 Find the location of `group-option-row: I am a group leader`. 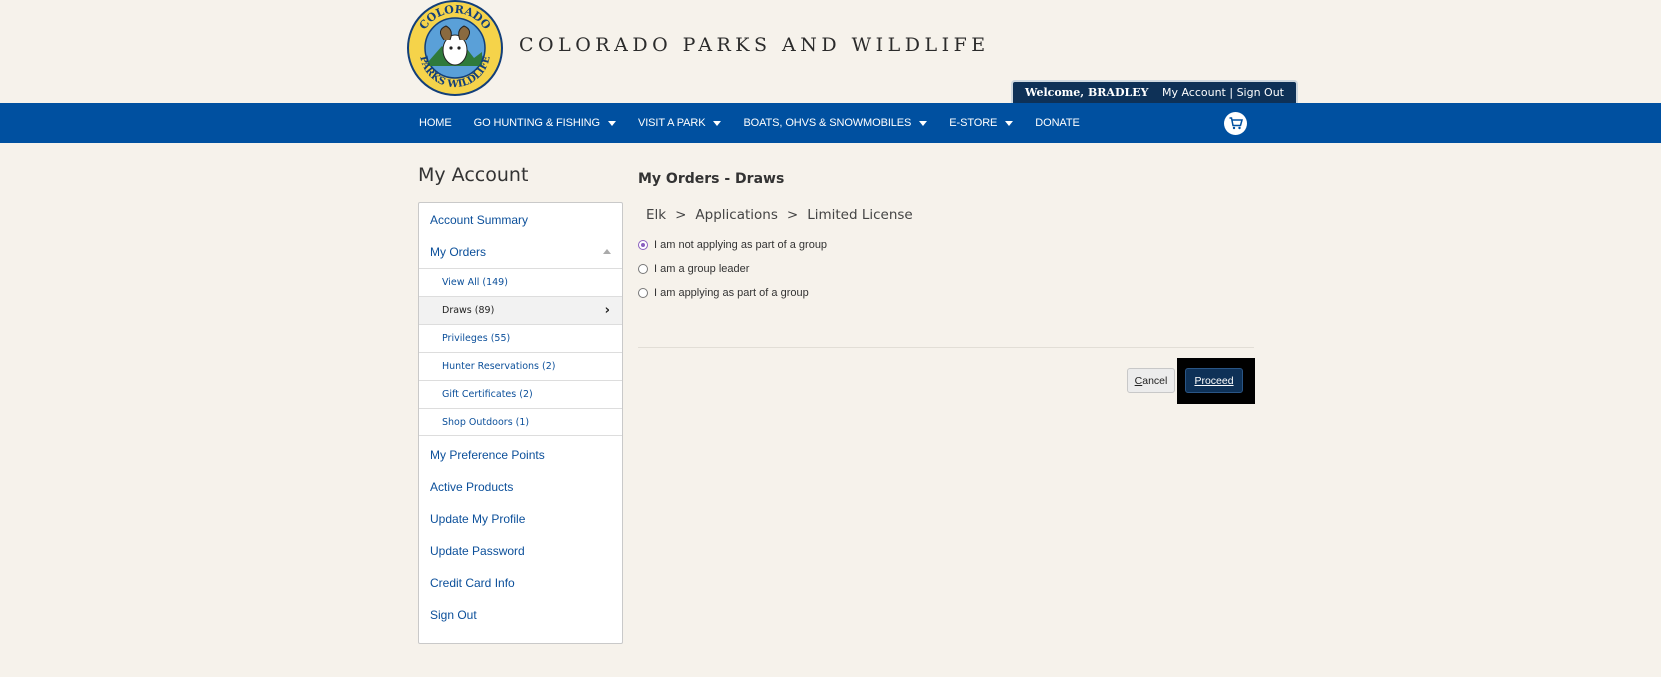

group-option-row: I am a group leader is located at coordinates (693, 269).